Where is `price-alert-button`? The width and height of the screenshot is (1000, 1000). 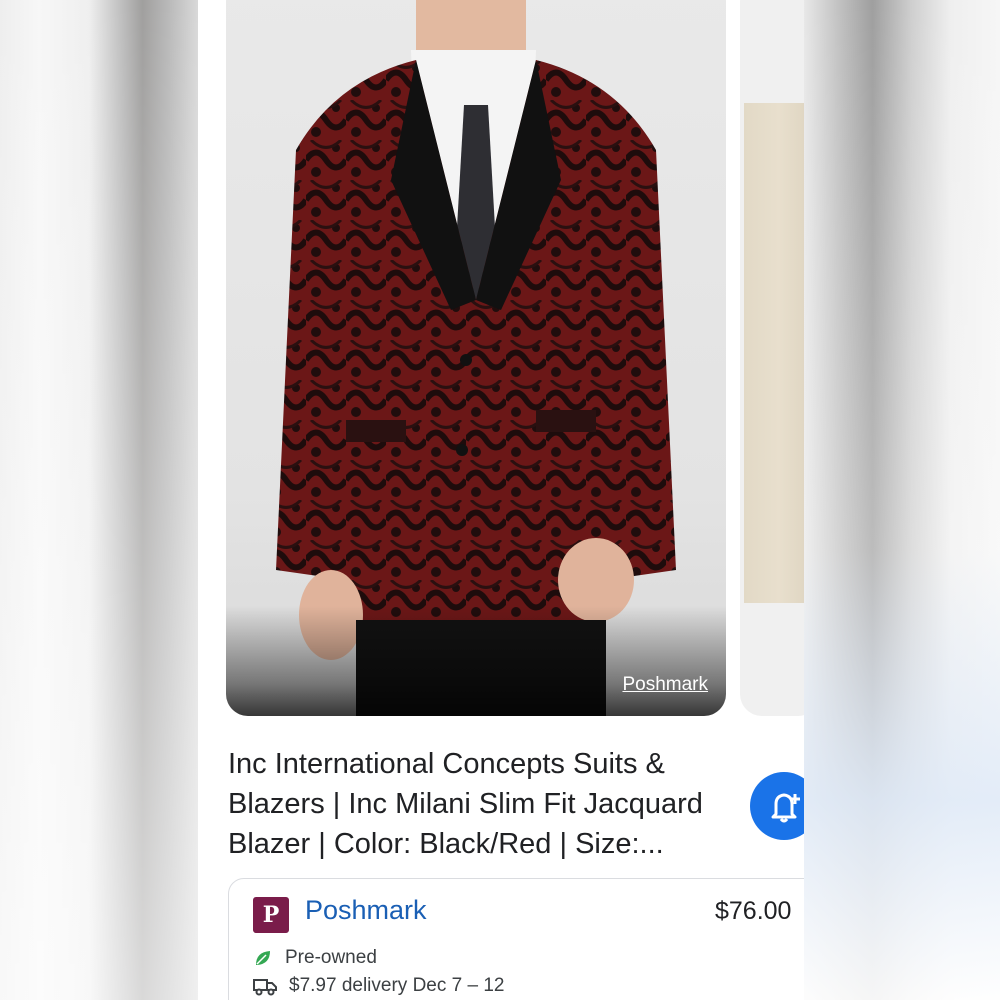 price-alert-button is located at coordinates (777, 806).